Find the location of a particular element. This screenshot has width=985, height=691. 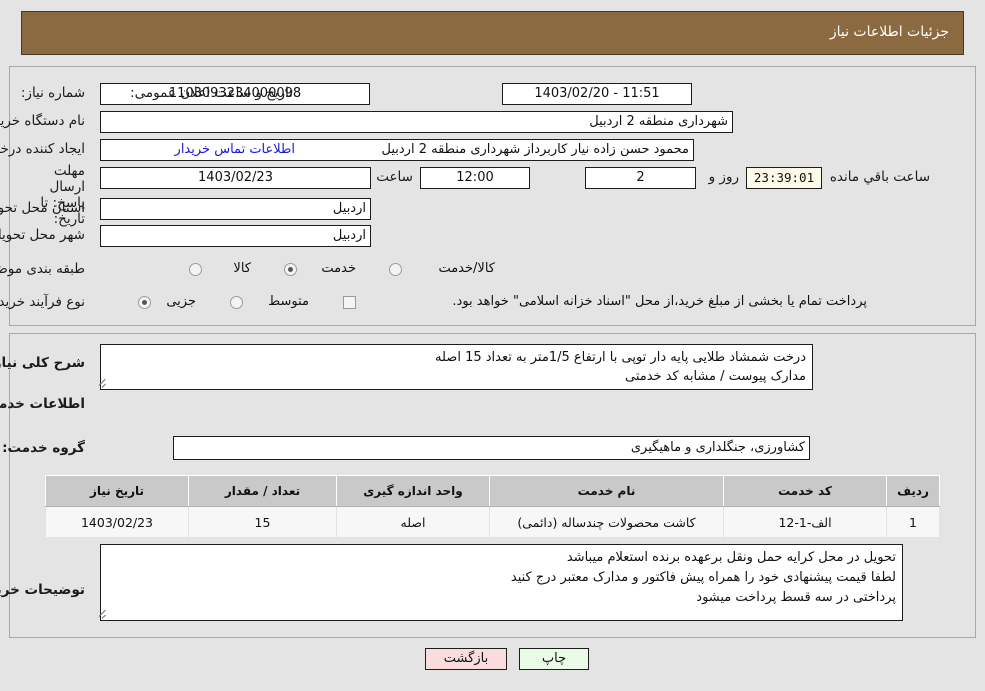

public-announce-label: تاریخ و ساعت اعلان عمومی: is located at coordinates (211, 93).